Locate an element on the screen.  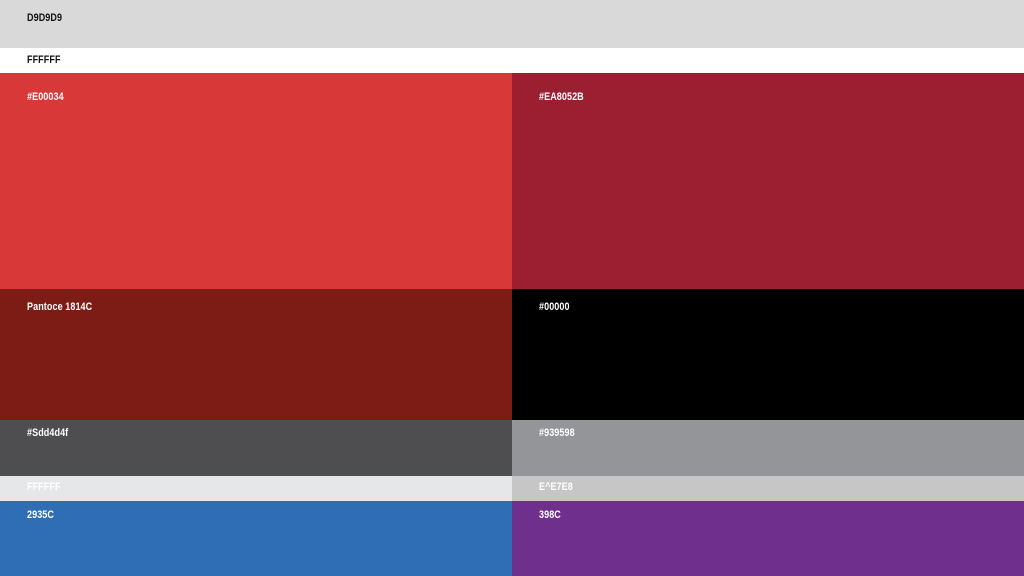
swatch-purple: 398C is located at coordinates (768, 538).